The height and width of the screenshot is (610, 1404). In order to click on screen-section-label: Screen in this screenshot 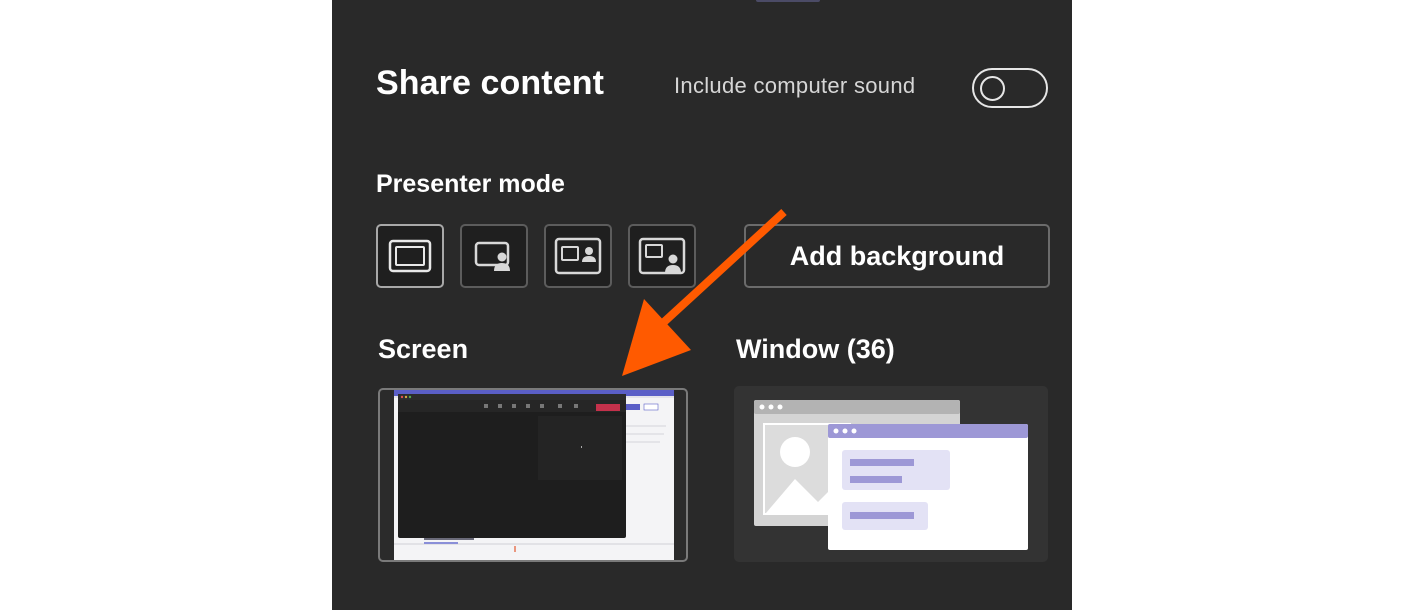, I will do `click(423, 349)`.